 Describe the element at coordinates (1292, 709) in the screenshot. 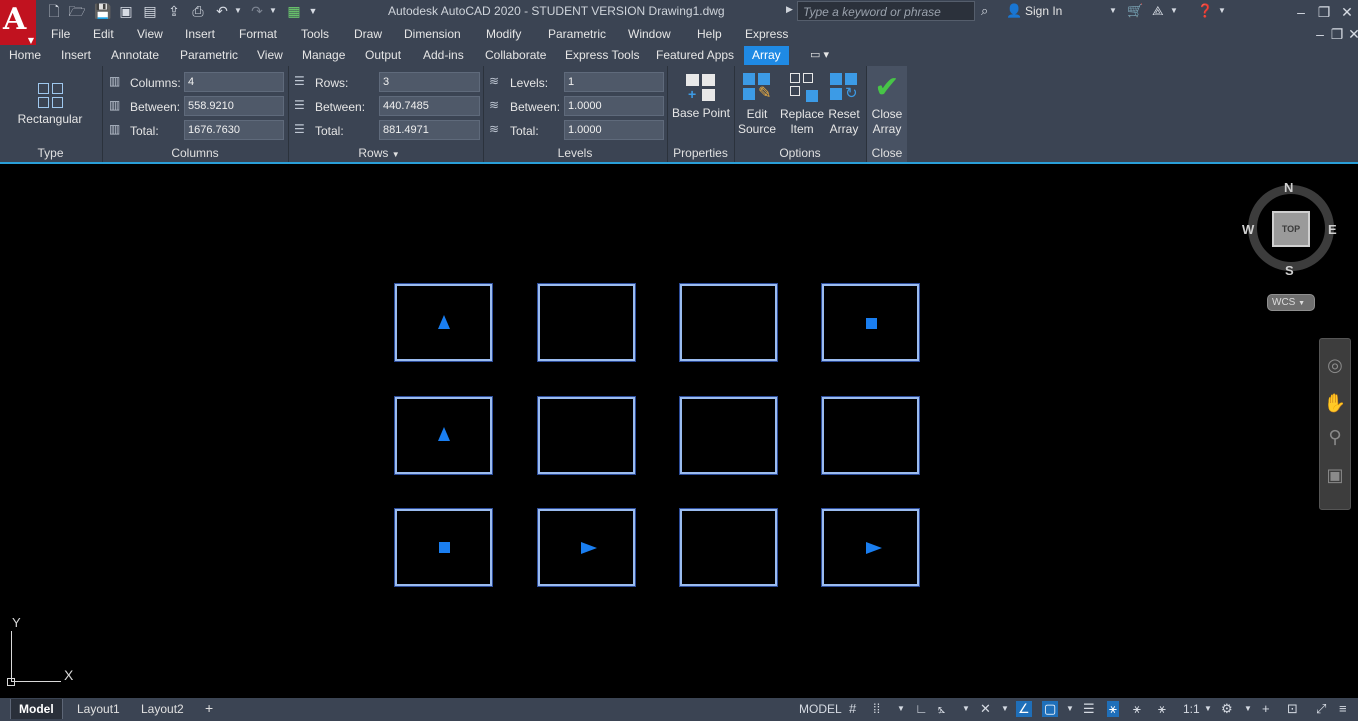

I see `units-icon: ⊡` at that location.